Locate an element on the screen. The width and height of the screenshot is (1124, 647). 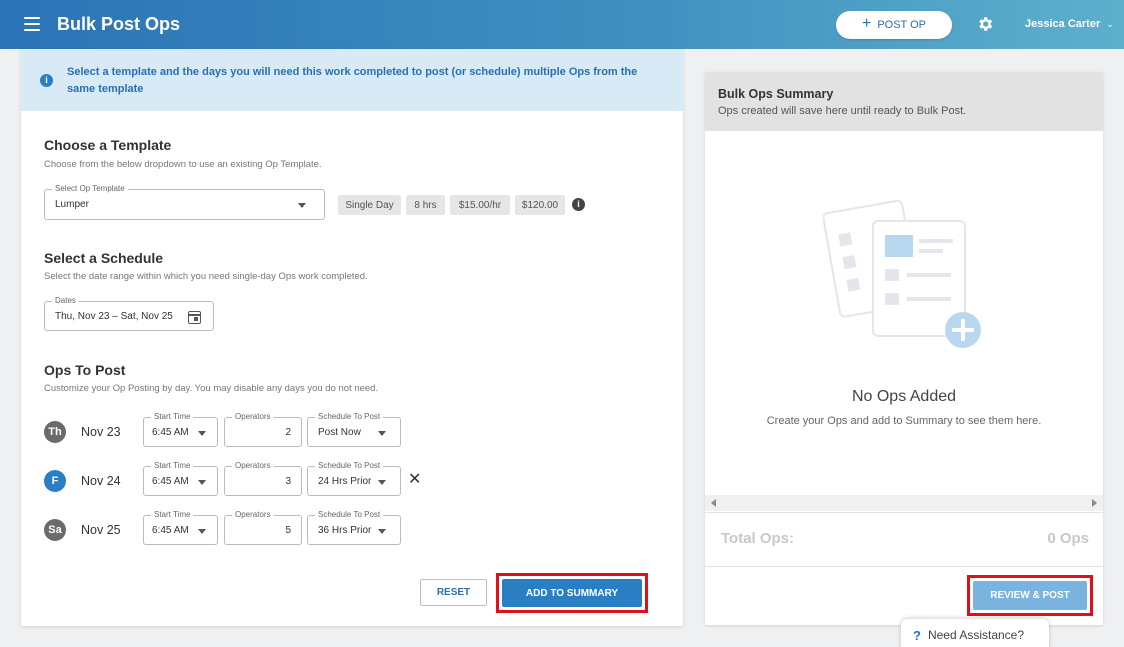
review-and-post-button: REVIEW & POST is located at coordinates (1030, 595).